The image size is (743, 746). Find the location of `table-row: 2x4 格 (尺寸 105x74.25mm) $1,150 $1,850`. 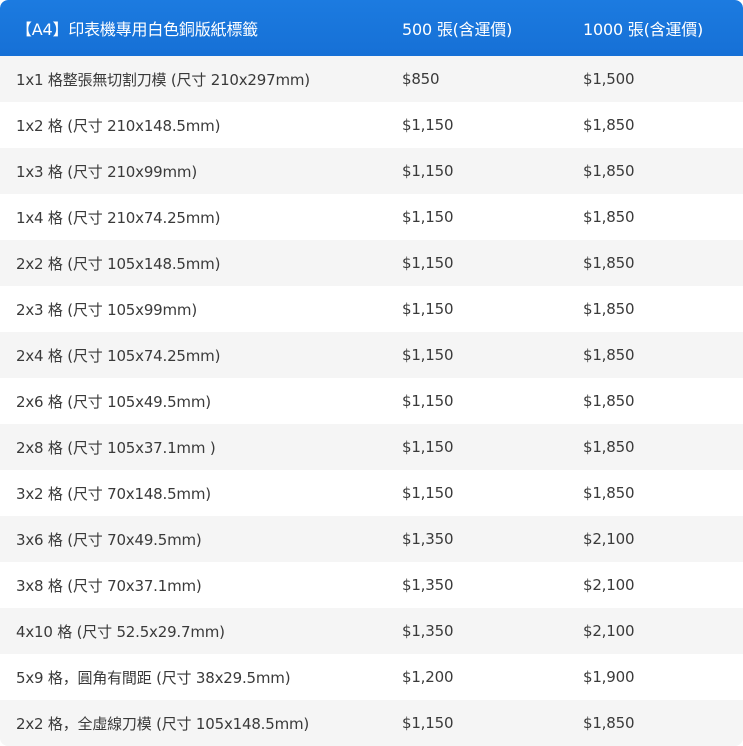

table-row: 2x4 格 (尺寸 105x74.25mm) $1,150 $1,850 is located at coordinates (371, 355).